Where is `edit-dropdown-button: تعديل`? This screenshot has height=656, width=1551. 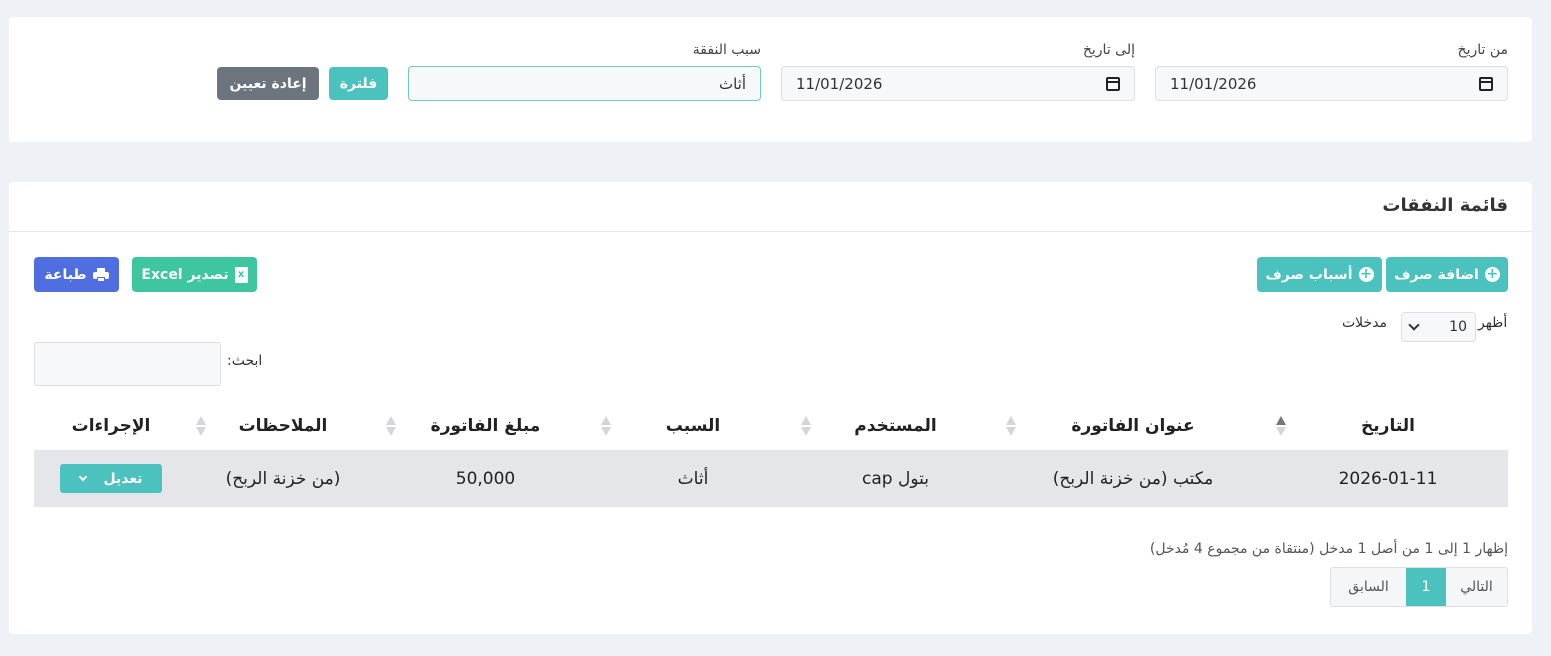 edit-dropdown-button: تعديل is located at coordinates (111, 478).